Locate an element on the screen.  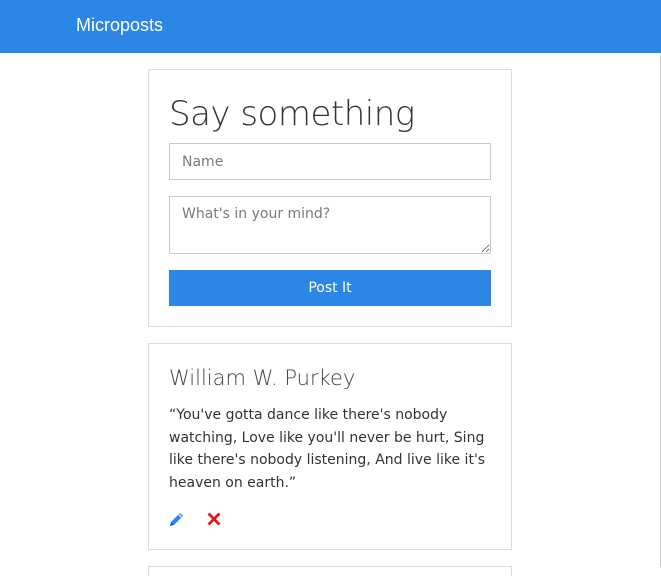
pencil-icon is located at coordinates (177, 519).